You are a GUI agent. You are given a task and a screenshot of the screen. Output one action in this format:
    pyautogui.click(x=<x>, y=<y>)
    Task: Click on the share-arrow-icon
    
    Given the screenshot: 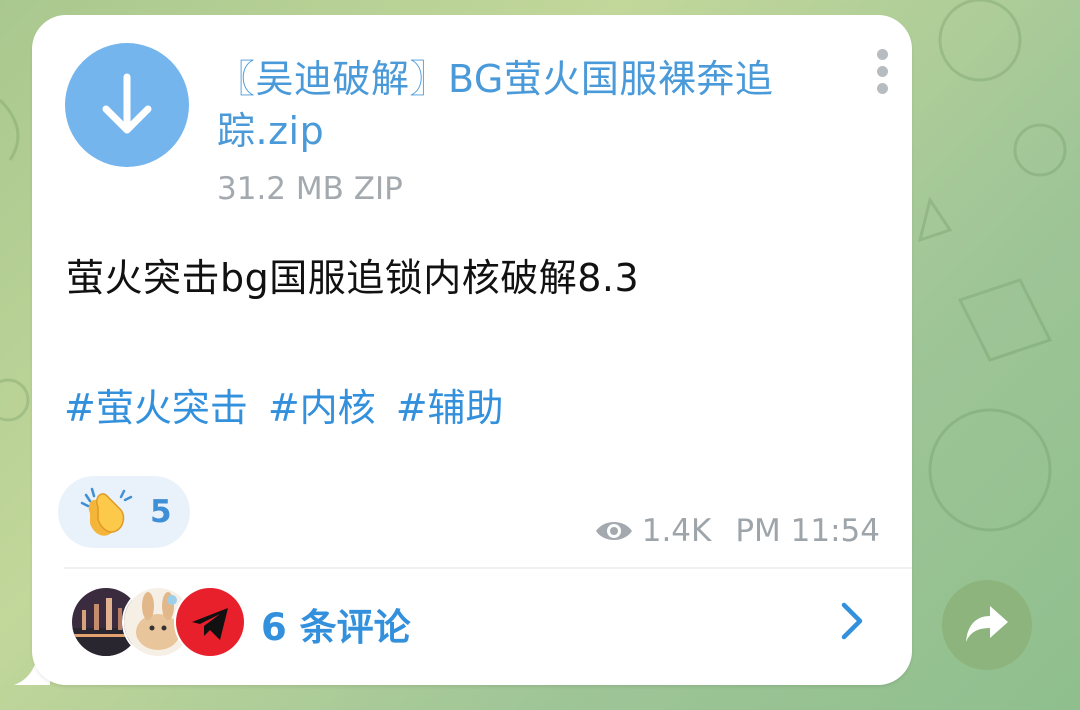 What is the action you would take?
    pyautogui.click(x=987, y=624)
    